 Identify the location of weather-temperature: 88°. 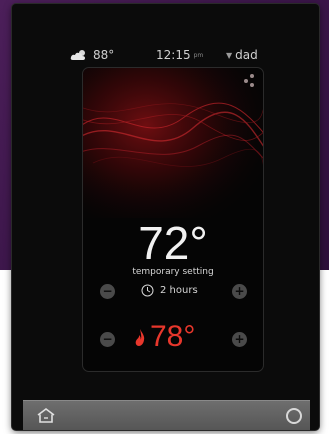
(104, 55).